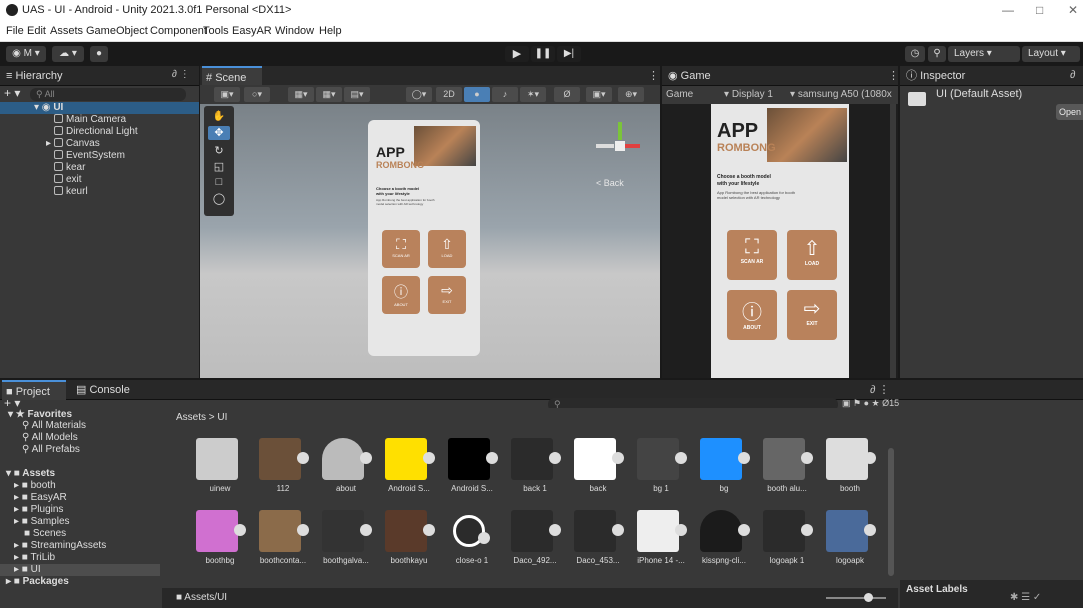 This screenshot has width=1083, height=608. Describe the element at coordinates (933, 76) in the screenshot. I see `tab-inspector: ⓘ Inspector` at that location.